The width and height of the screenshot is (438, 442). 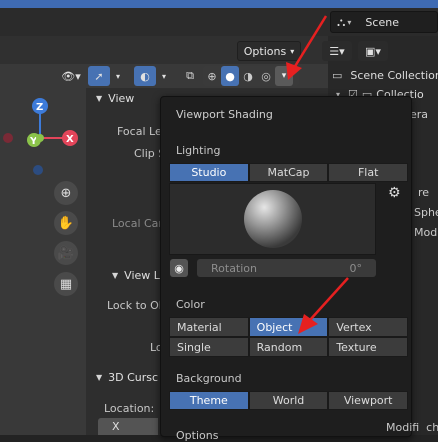 I want to click on lighting-segmented-control: Studio MatCap Flat, so click(x=289, y=172).